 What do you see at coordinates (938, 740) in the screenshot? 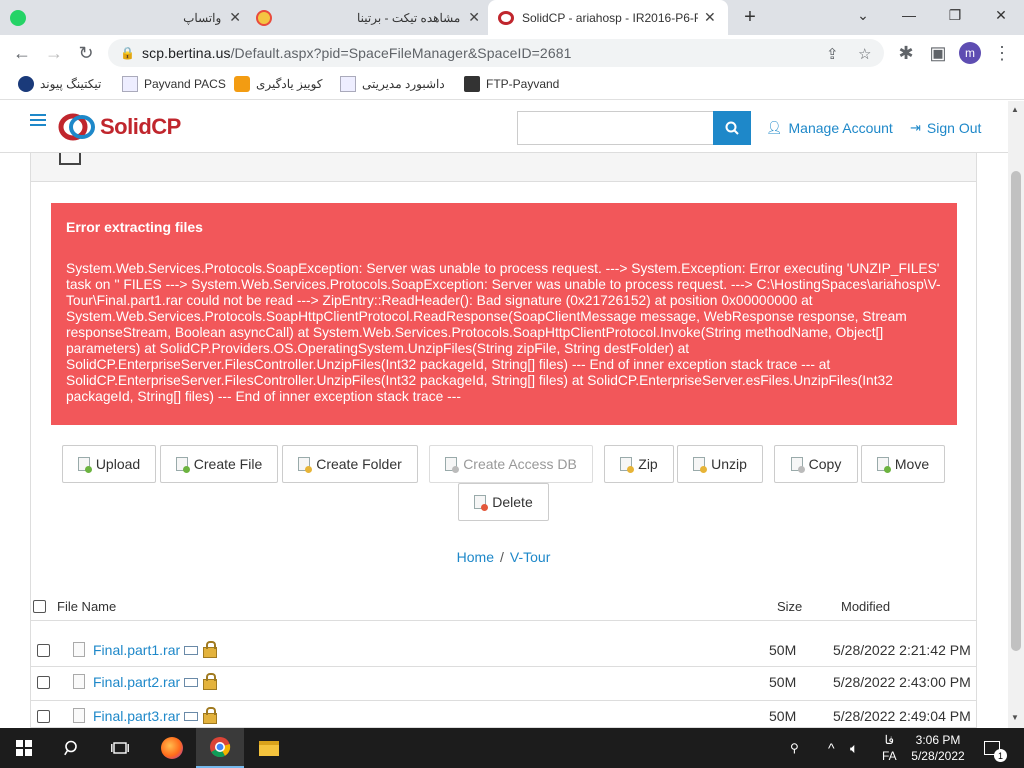
I see `clock-time: 3:06 PM` at bounding box center [938, 740].